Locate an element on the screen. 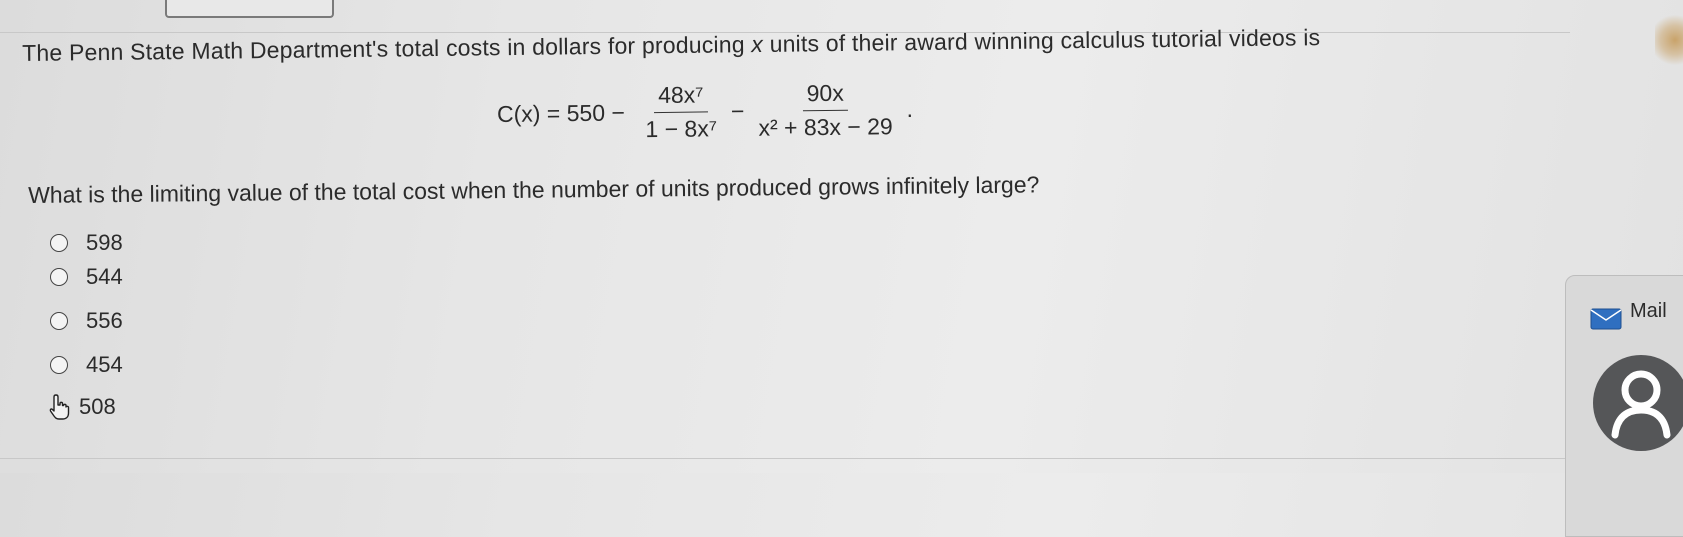 This screenshot has width=1683, height=537. top-box is located at coordinates (249, 9).